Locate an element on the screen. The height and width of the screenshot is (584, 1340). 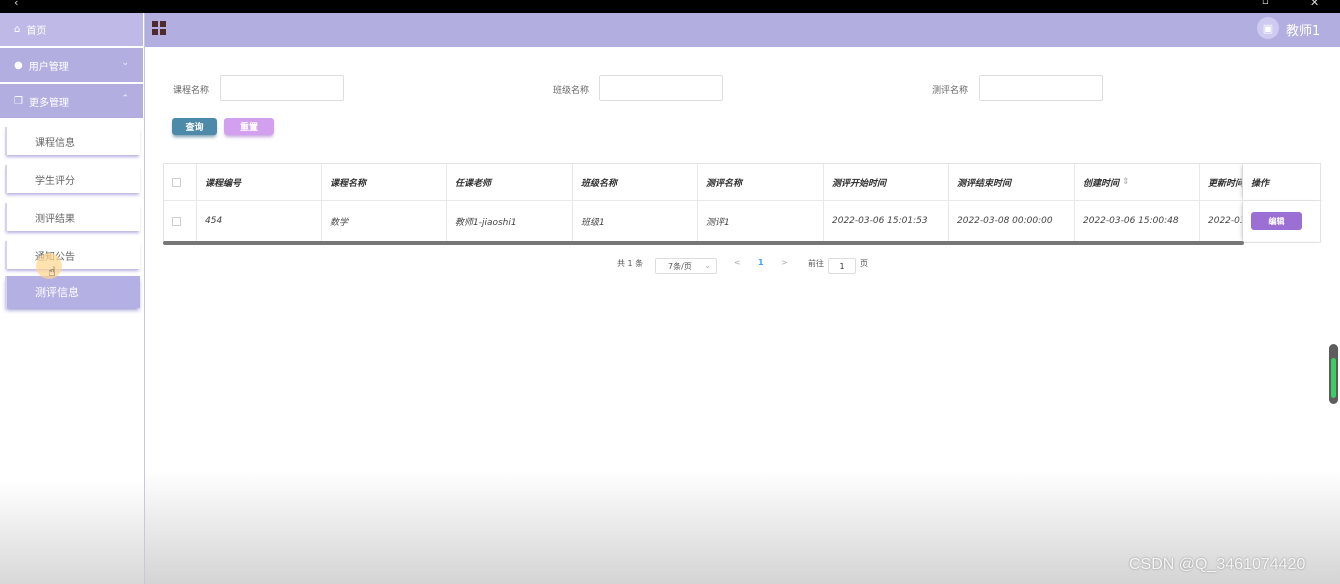
cell-actions: 编辑 is located at coordinates (1282, 221).